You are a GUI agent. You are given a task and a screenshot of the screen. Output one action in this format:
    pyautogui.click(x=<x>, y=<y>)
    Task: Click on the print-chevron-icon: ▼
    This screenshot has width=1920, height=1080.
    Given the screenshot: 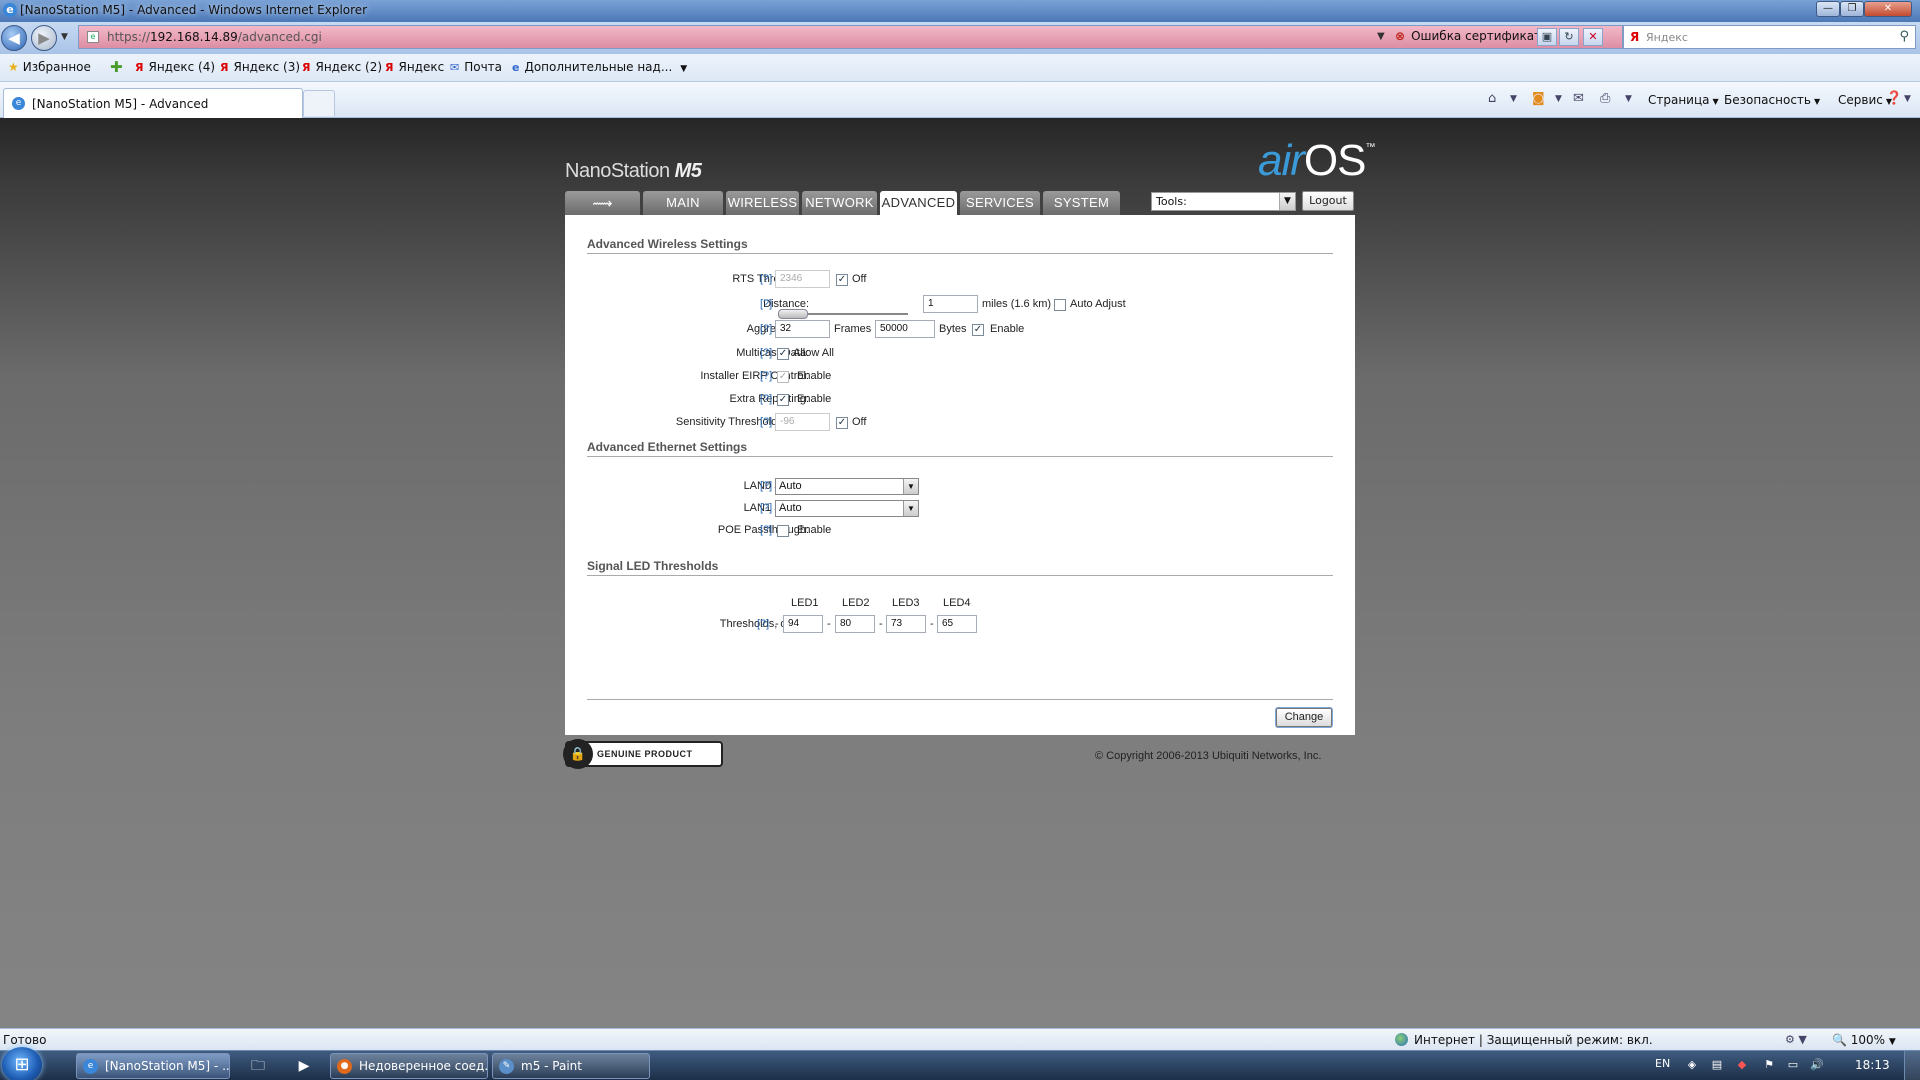 What is the action you would take?
    pyautogui.click(x=1628, y=99)
    